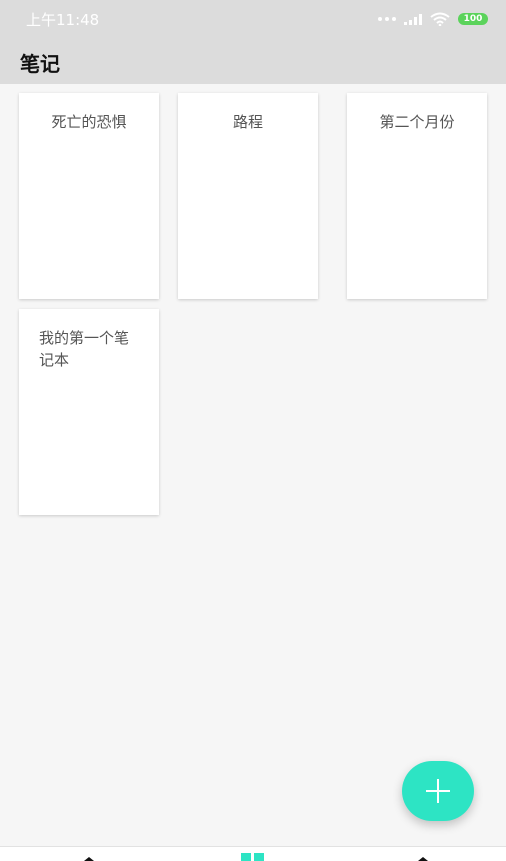 Image resolution: width=506 pixels, height=861 pixels. I want to click on notebook-title: 死亡的恐惧, so click(89, 122).